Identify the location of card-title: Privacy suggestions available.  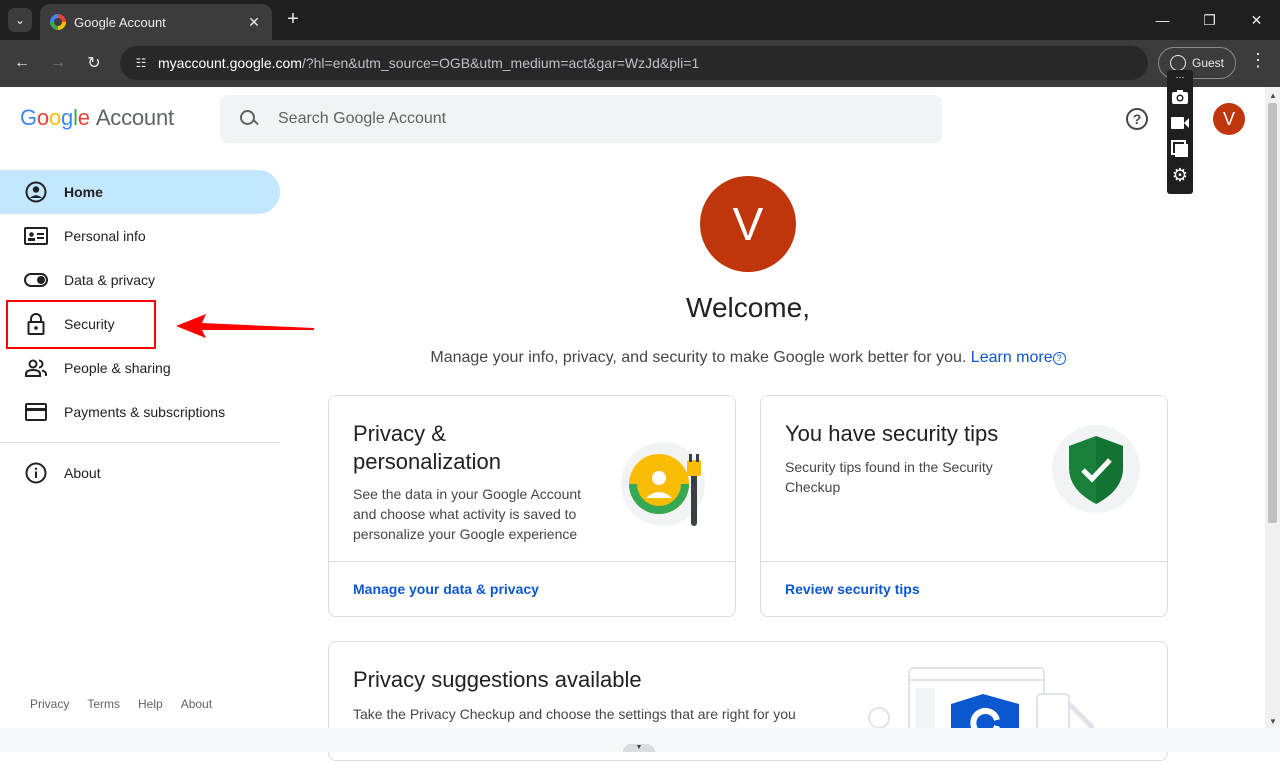
(497, 679).